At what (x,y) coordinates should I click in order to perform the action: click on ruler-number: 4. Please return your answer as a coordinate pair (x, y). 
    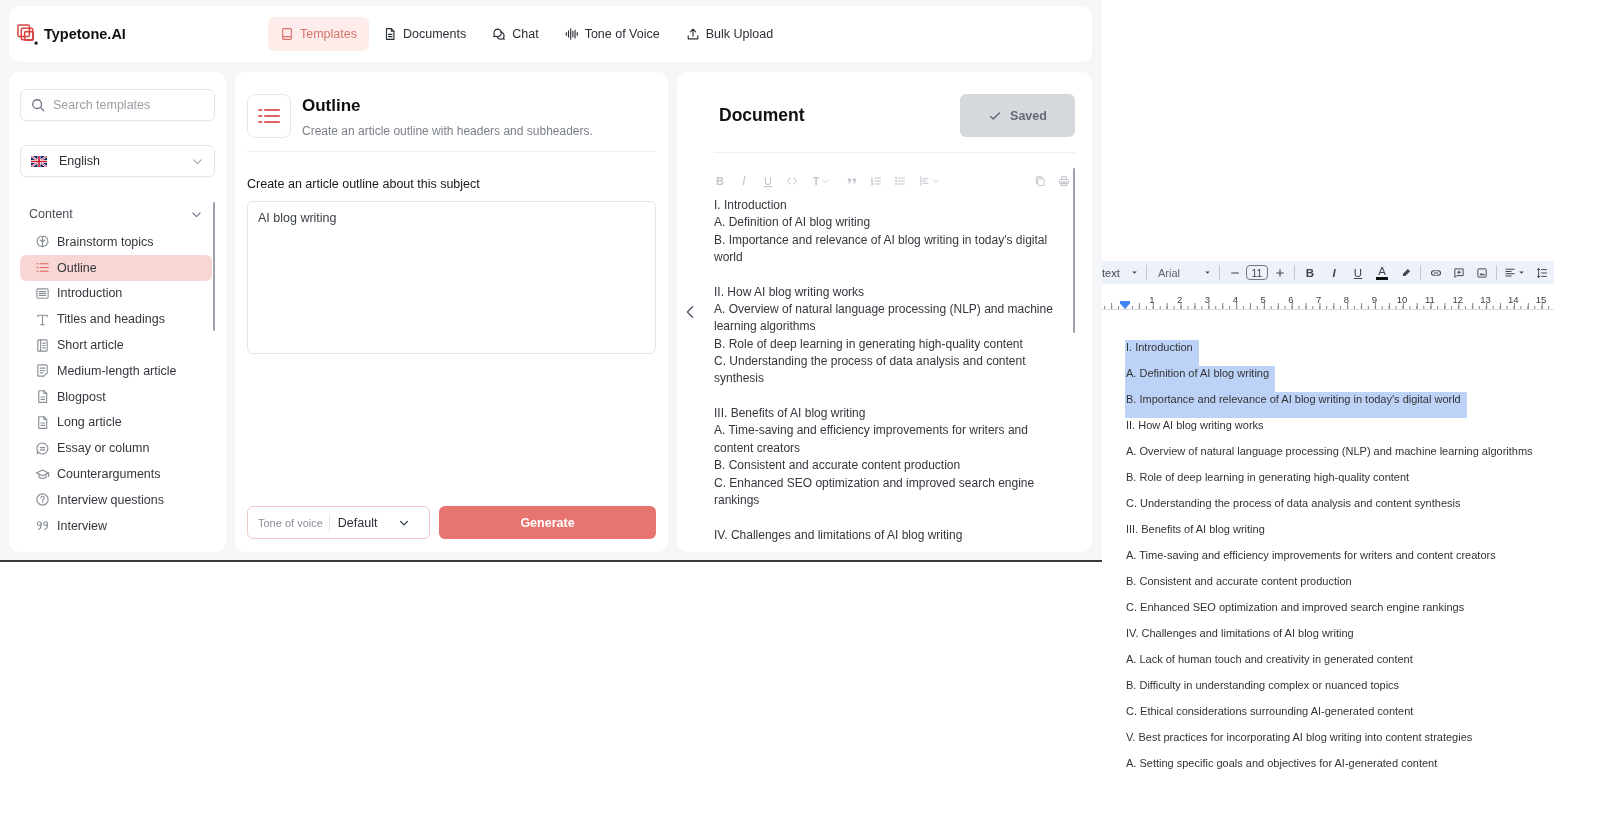
    Looking at the image, I should click on (1235, 299).